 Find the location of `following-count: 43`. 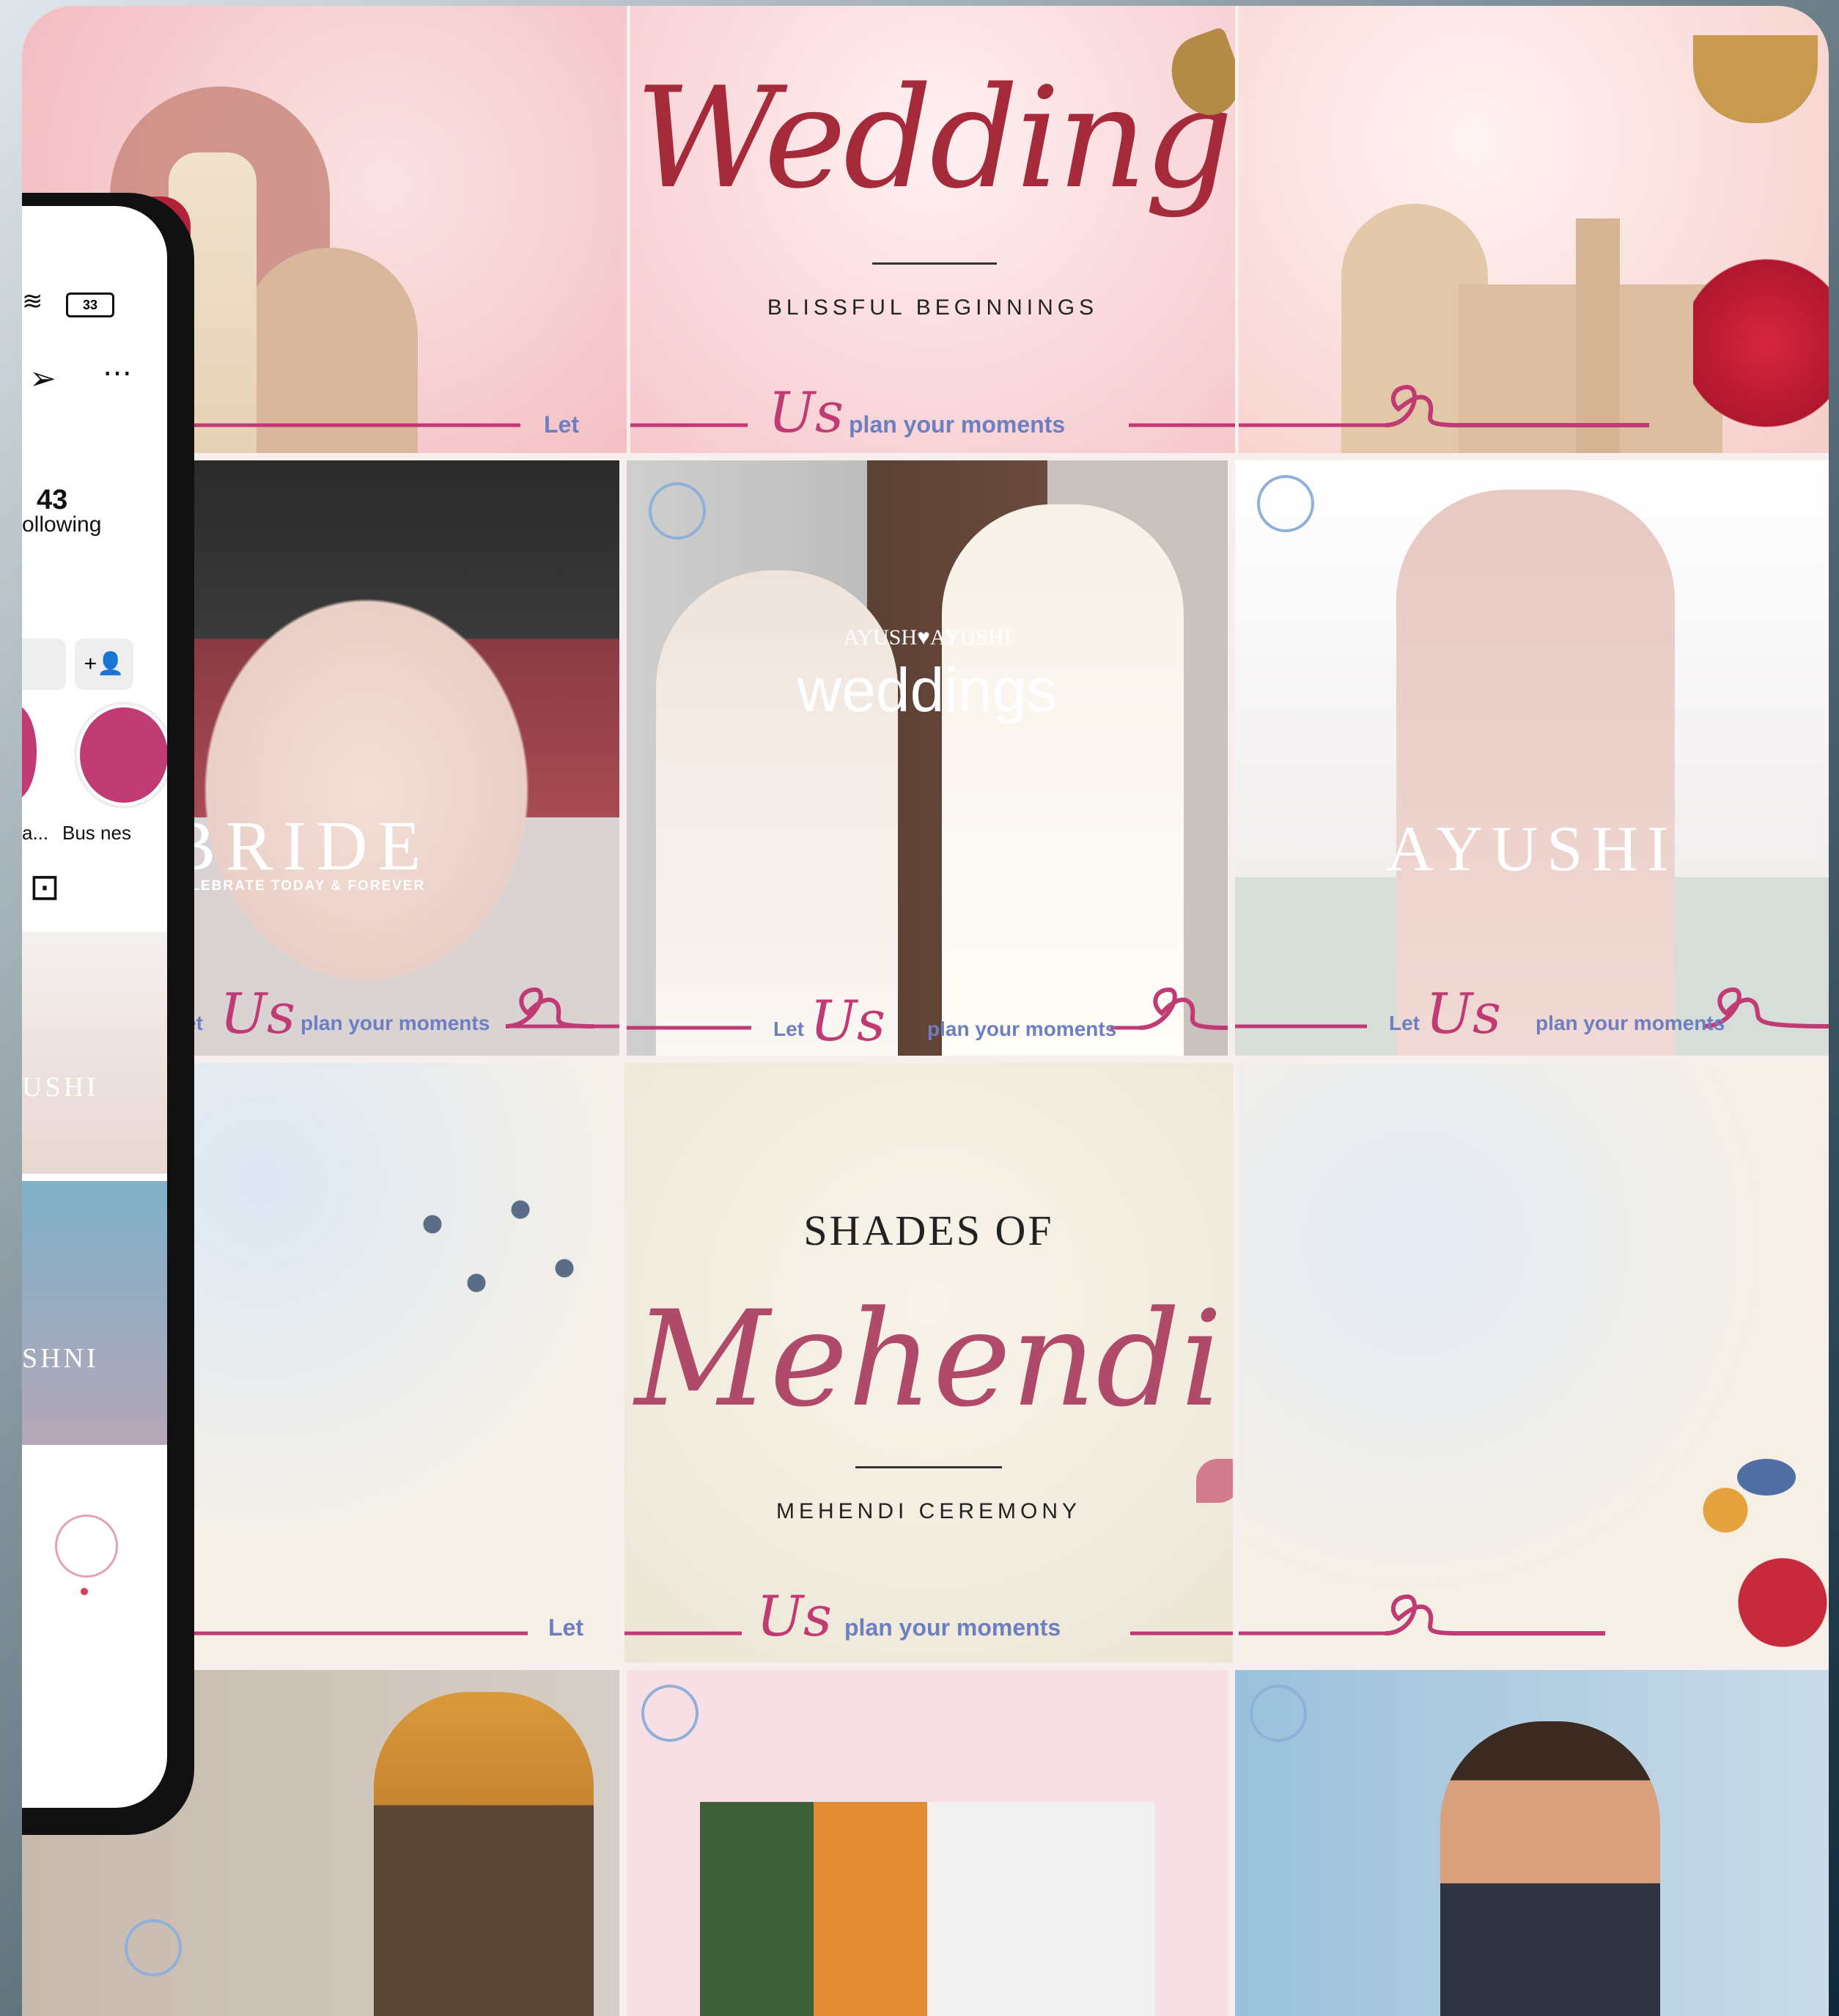

following-count: 43 is located at coordinates (52, 500).